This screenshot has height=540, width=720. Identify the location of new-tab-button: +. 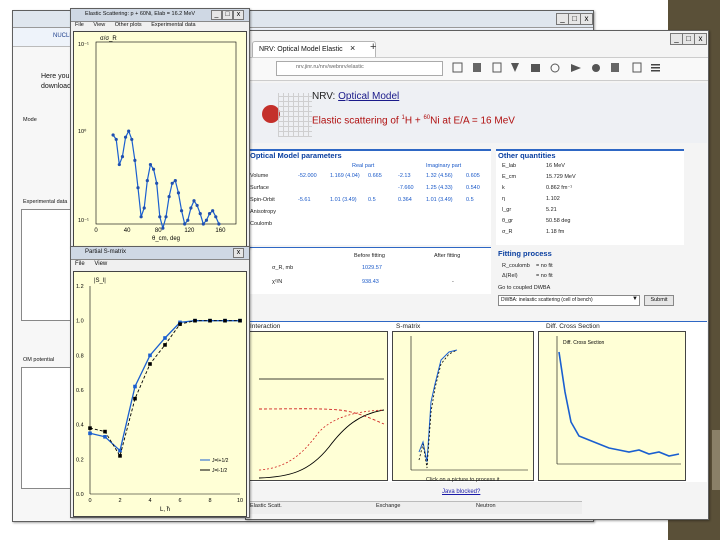
(373, 47).